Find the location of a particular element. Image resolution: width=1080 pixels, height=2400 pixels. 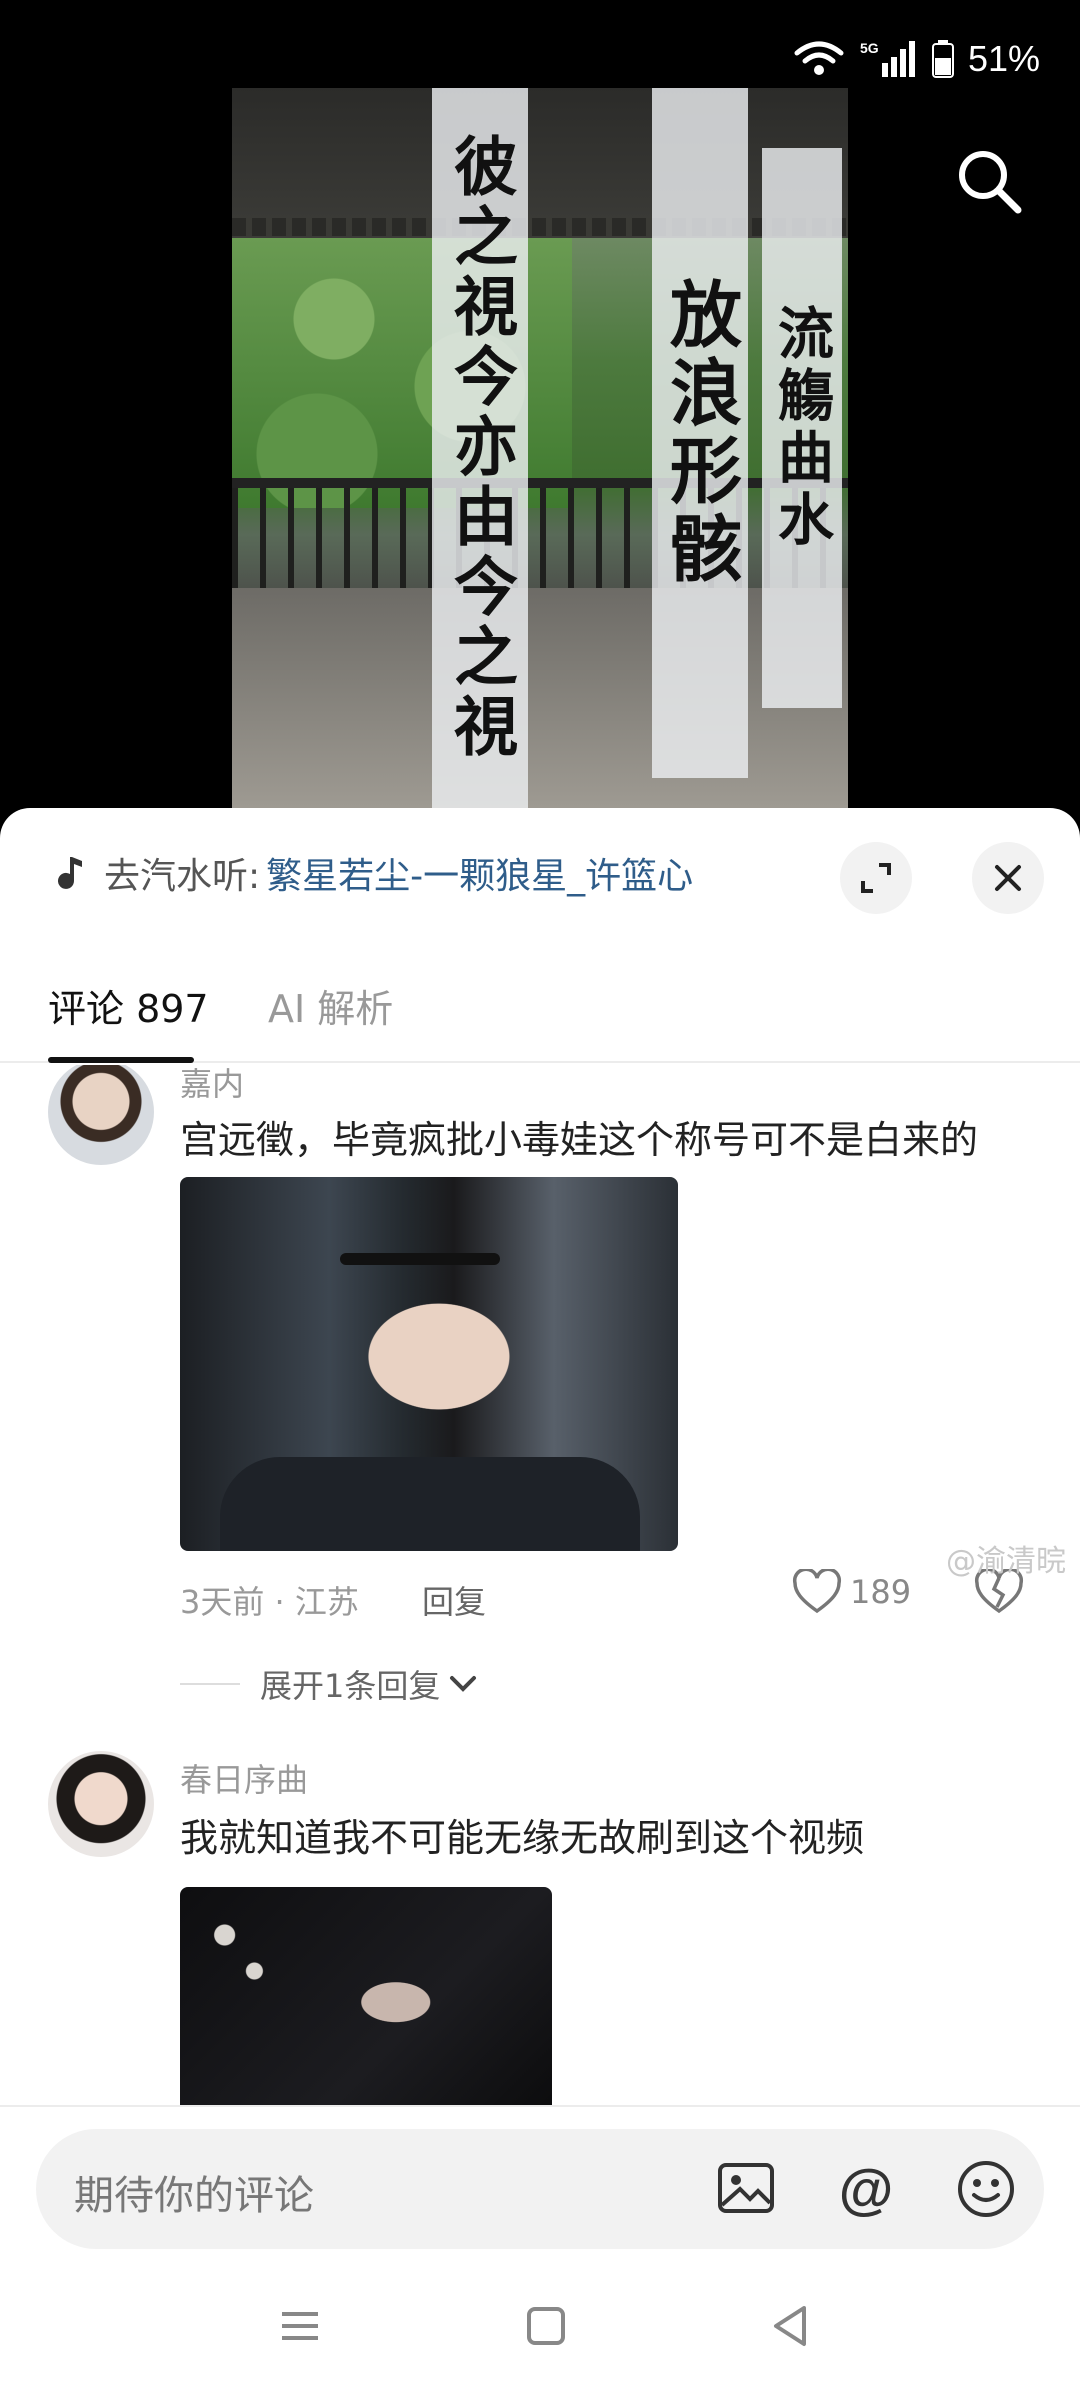

signal-5g-icon: 5G is located at coordinates (887, 58).